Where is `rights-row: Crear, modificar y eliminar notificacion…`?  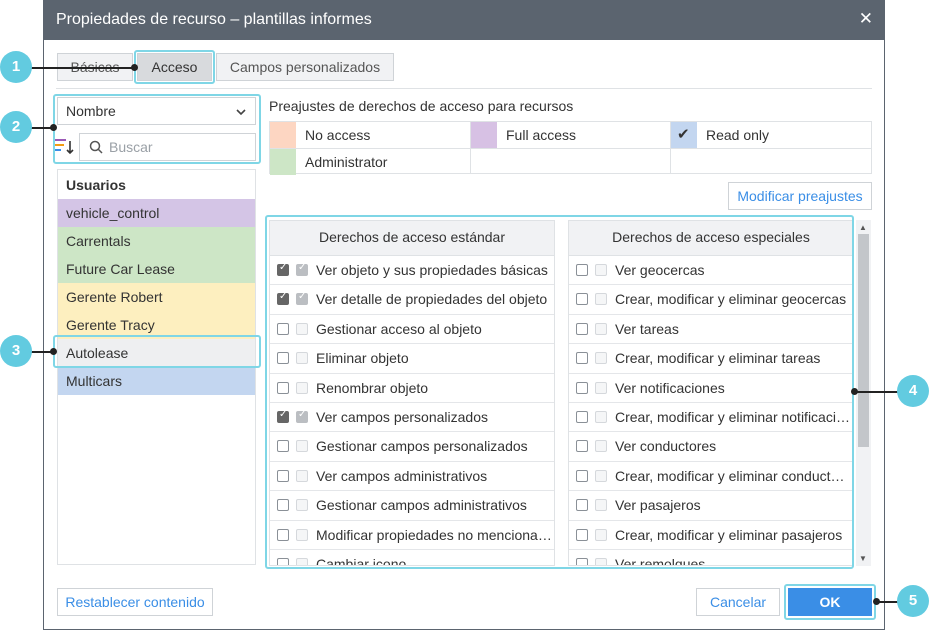 rights-row: Crear, modificar y eliminar notificacion… is located at coordinates (711, 418).